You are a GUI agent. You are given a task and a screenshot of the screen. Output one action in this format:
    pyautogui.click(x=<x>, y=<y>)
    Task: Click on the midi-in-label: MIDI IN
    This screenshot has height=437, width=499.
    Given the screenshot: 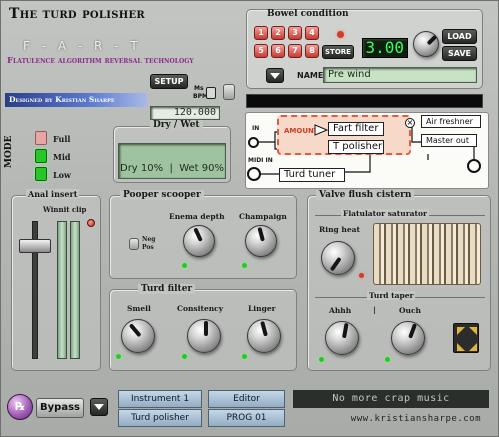 What is the action you would take?
    pyautogui.click(x=260, y=160)
    